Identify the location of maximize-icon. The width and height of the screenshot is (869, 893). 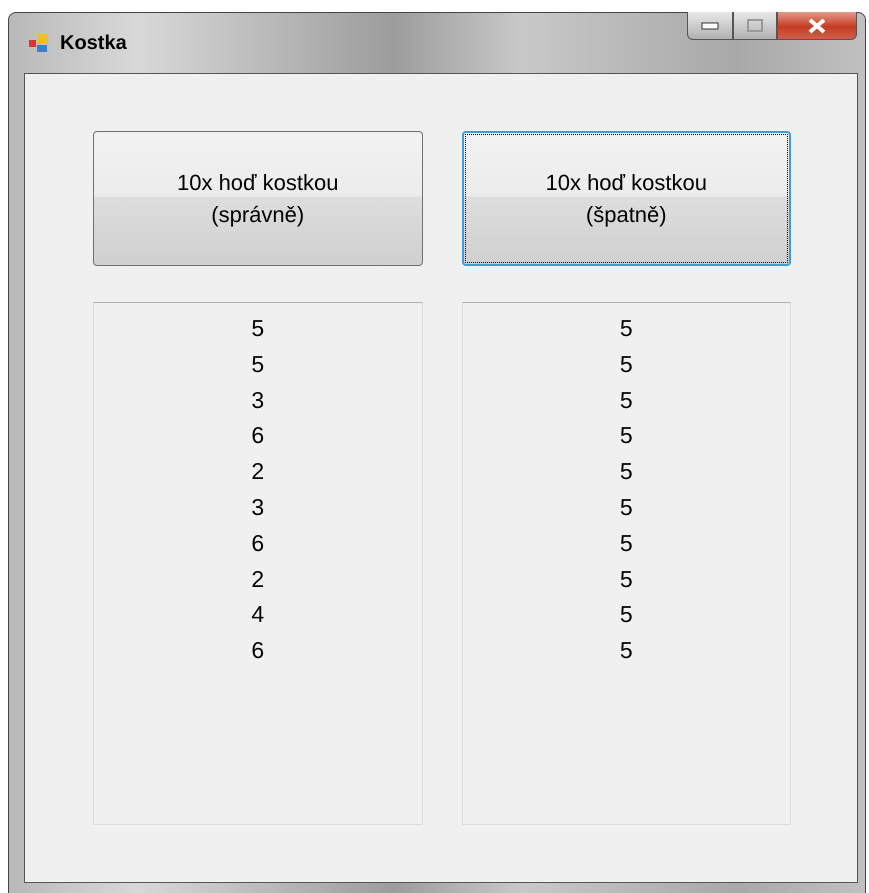
(755, 25).